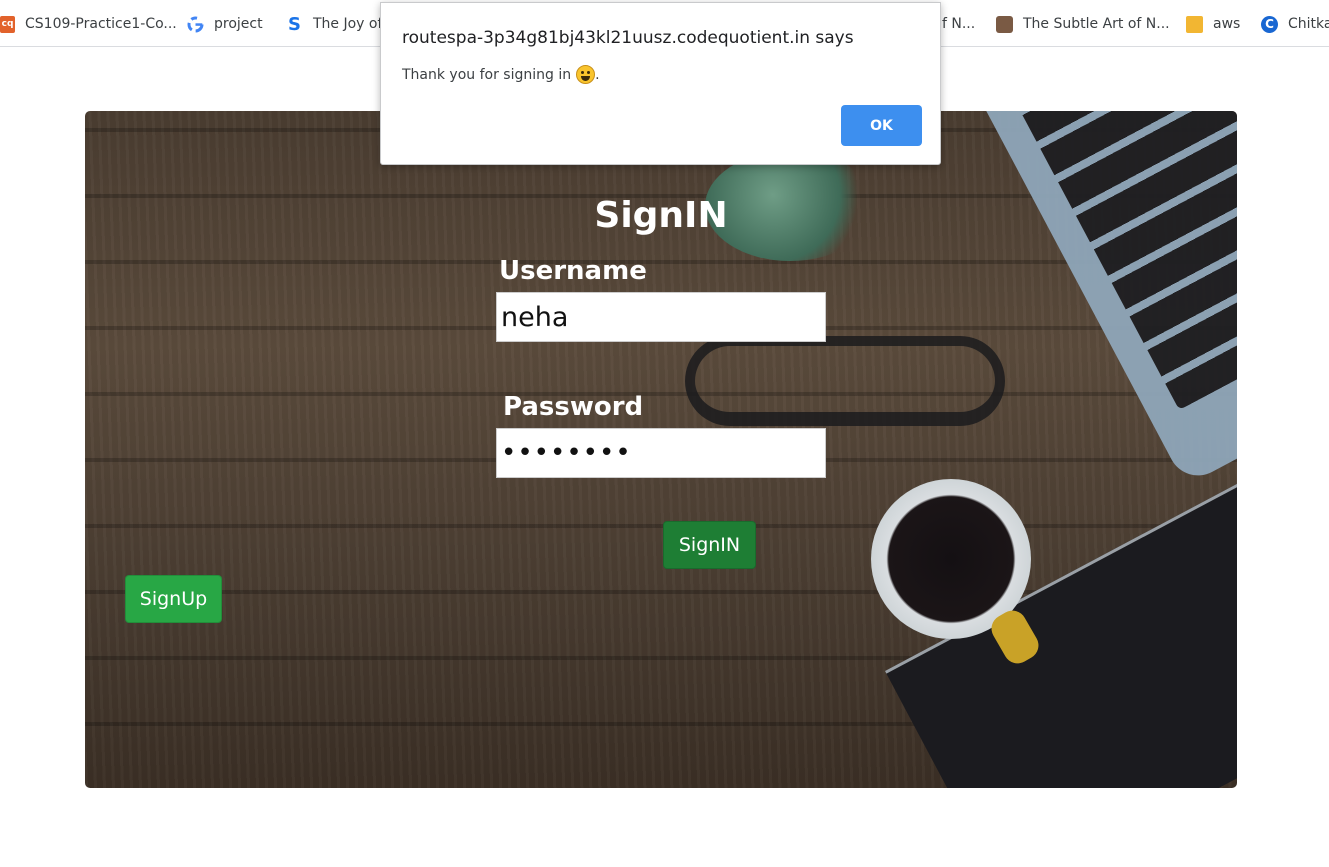  Describe the element at coordinates (195, 24) in the screenshot. I see `google-icon` at that location.